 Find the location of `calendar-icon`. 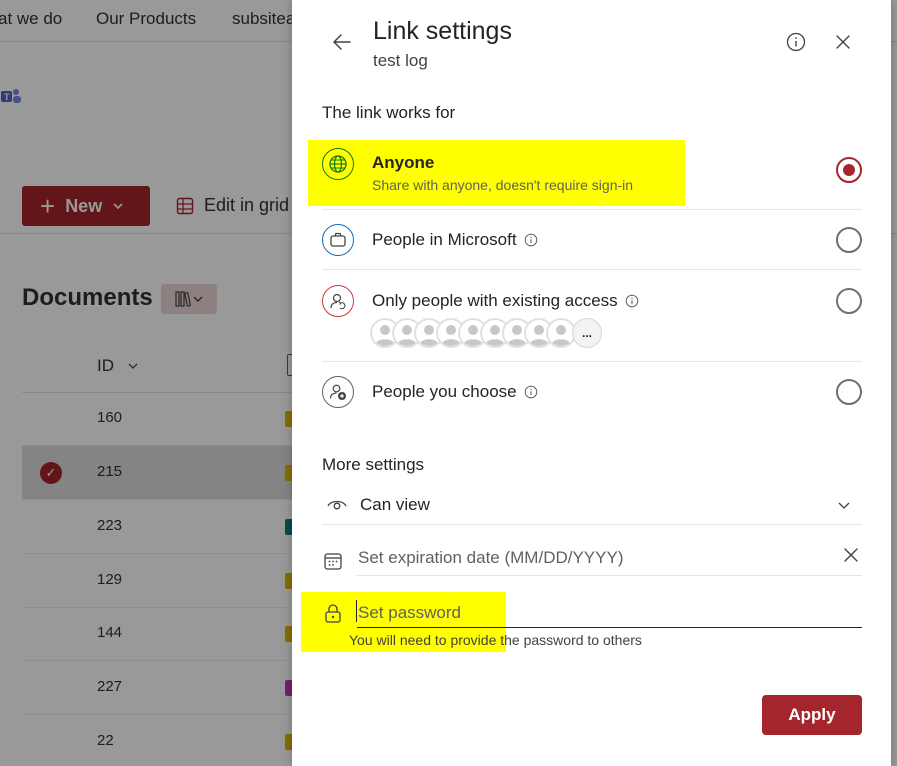

calendar-icon is located at coordinates (333, 561).